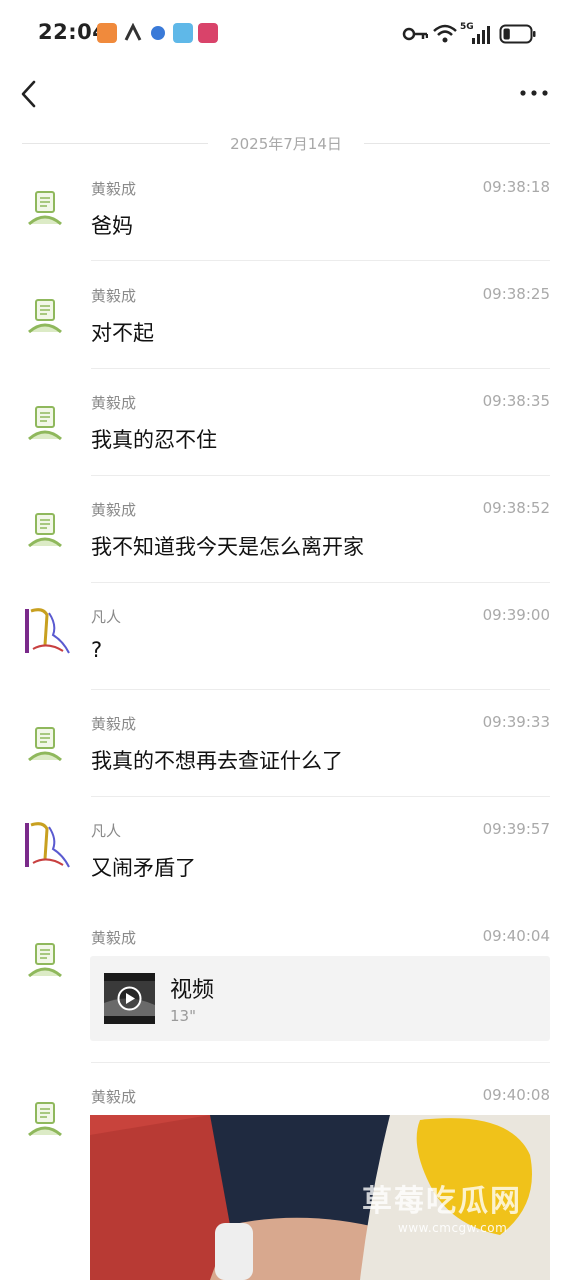 Image resolution: width=573 pixels, height=1280 pixels. I want to click on message-item: 黄毅成 09:38:35 我真的忍不住, so click(286, 434).